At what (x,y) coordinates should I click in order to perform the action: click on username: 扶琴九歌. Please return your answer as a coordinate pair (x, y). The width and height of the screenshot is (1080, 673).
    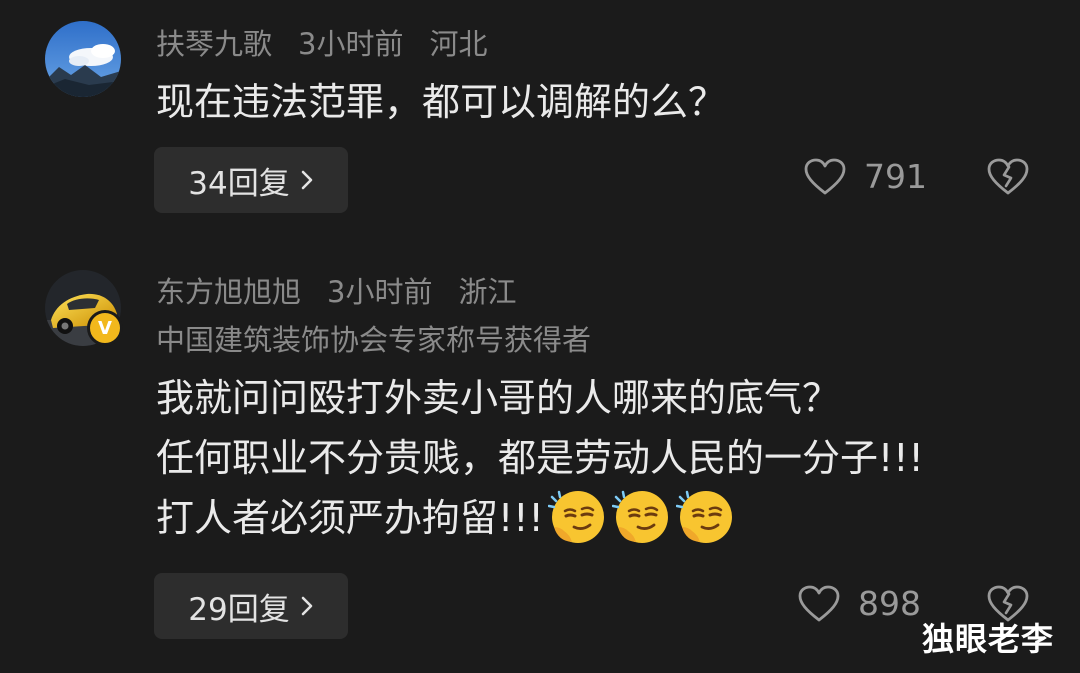
    Looking at the image, I should click on (214, 44).